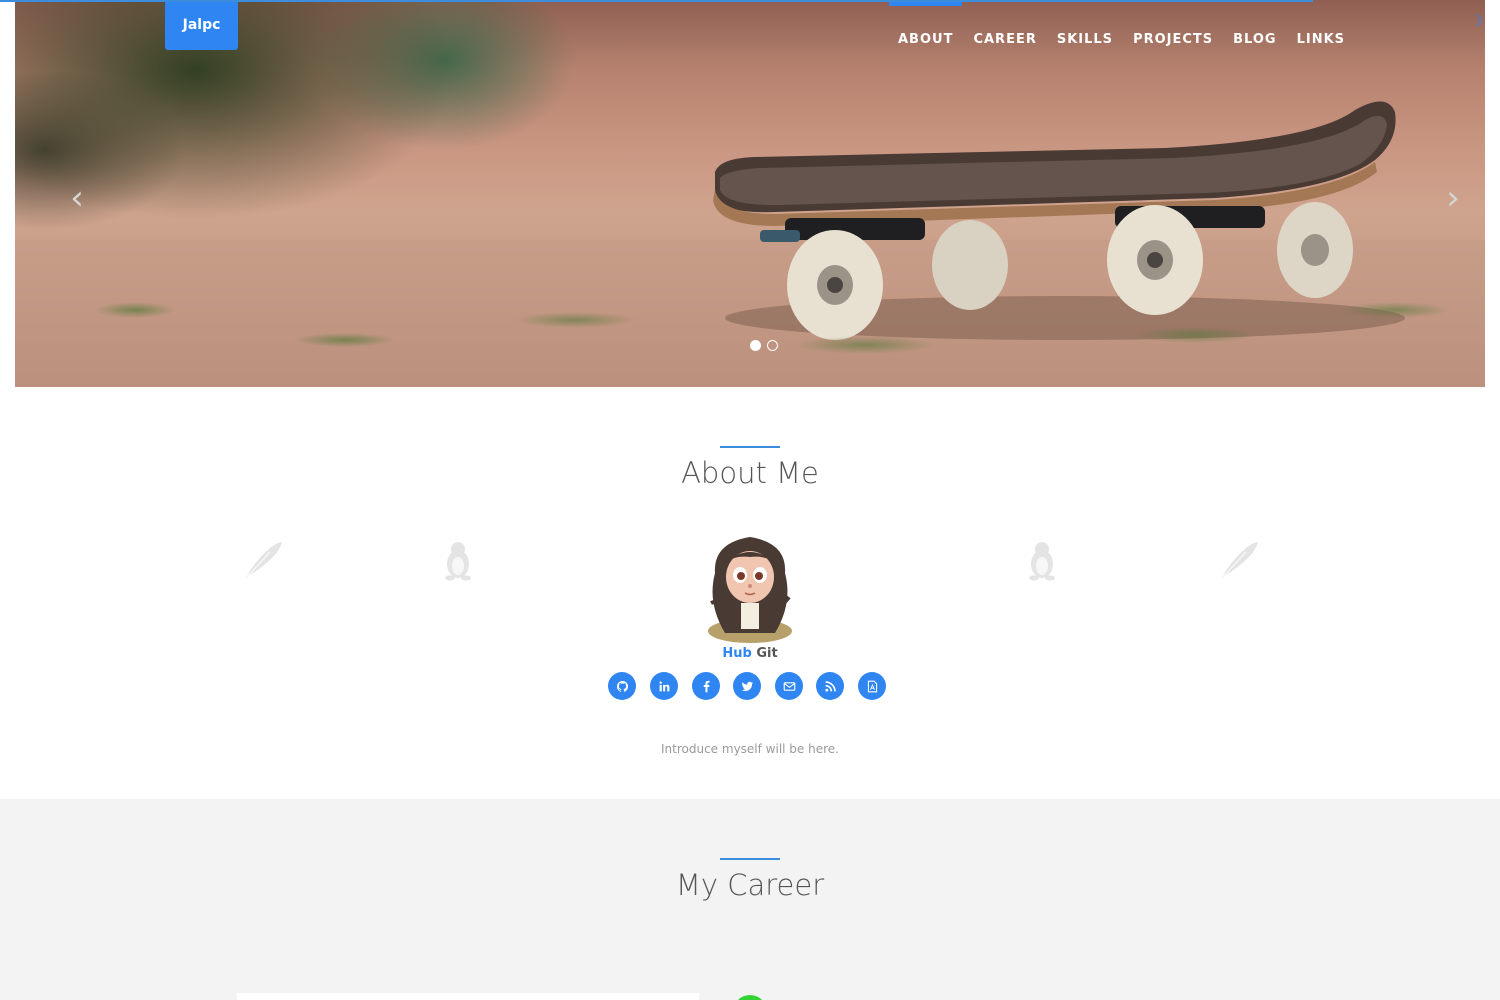 The image size is (1500, 1000). What do you see at coordinates (750, 749) in the screenshot?
I see `intro-text: Introduce myself will be here.` at bounding box center [750, 749].